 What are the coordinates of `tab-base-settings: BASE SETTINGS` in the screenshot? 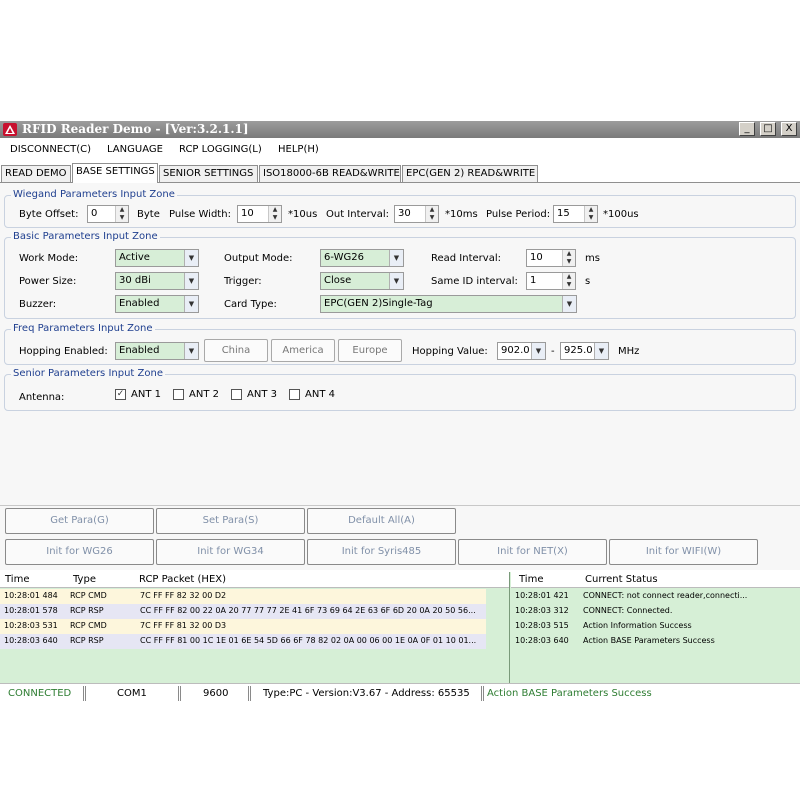 It's located at (115, 173).